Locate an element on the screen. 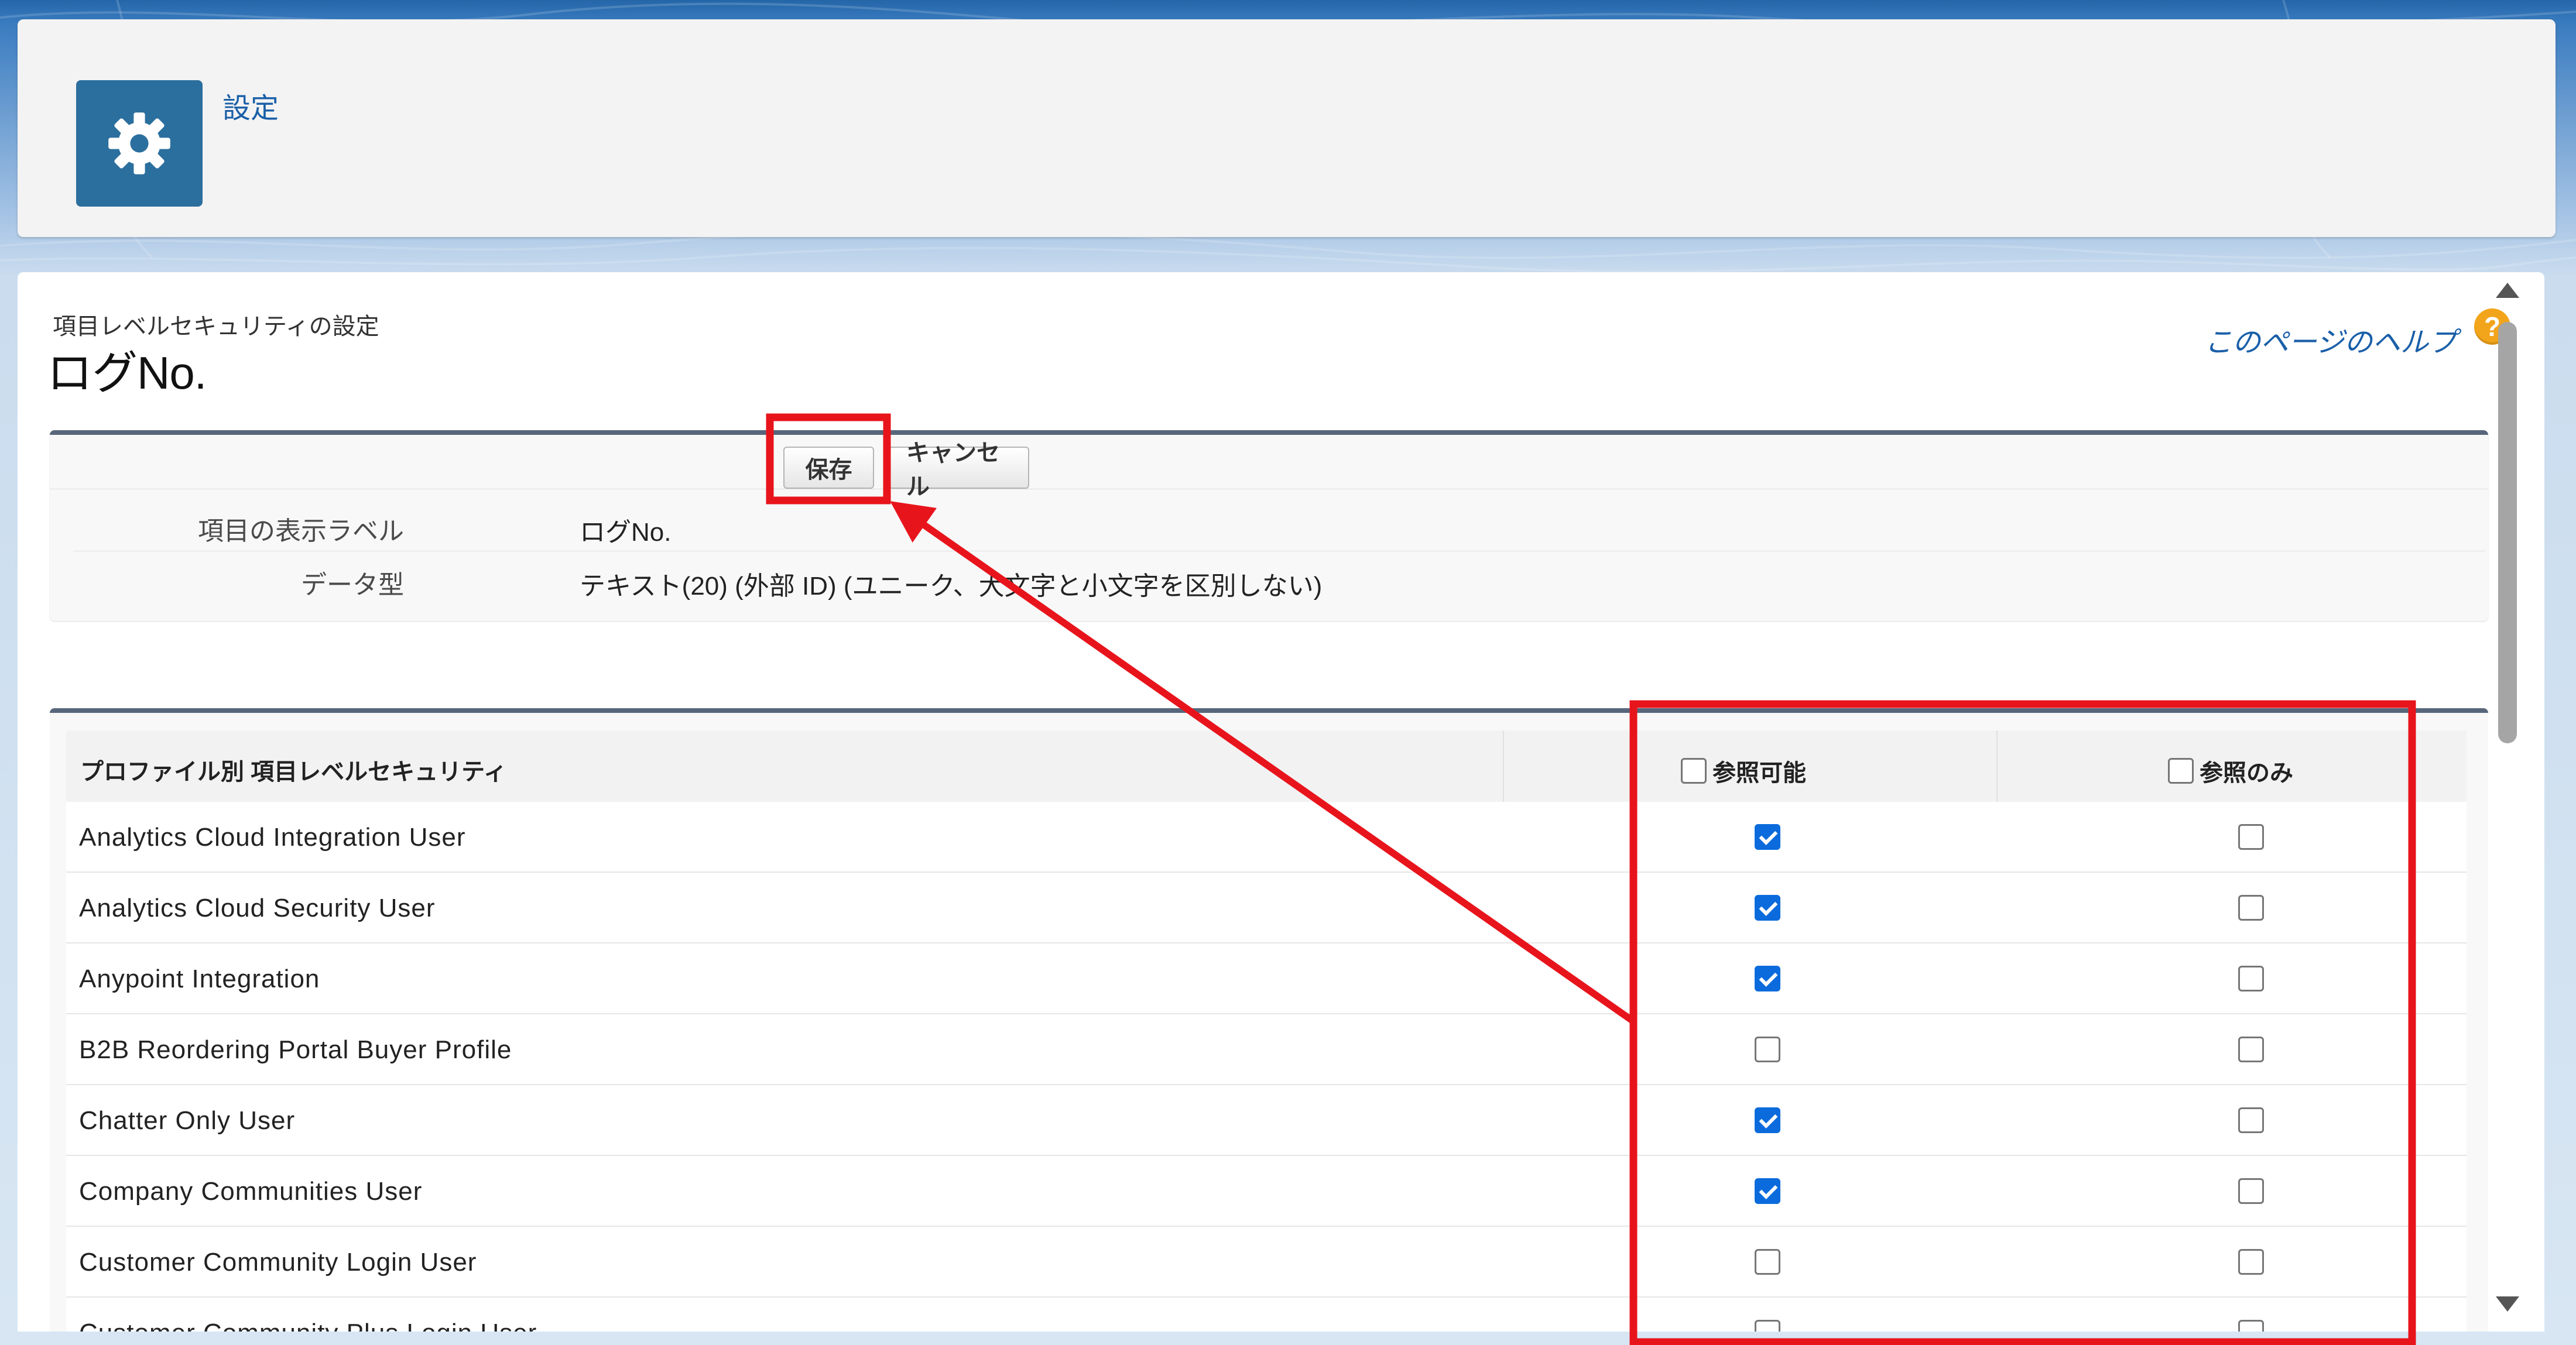 This screenshot has width=2576, height=1345. detail-label: 項目の表示ラベル is located at coordinates (301, 531).